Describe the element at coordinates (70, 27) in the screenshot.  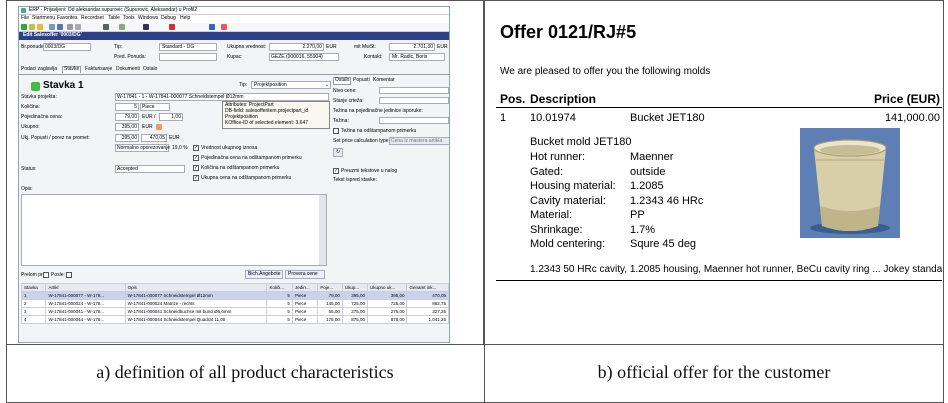
I see `print-icon` at that location.